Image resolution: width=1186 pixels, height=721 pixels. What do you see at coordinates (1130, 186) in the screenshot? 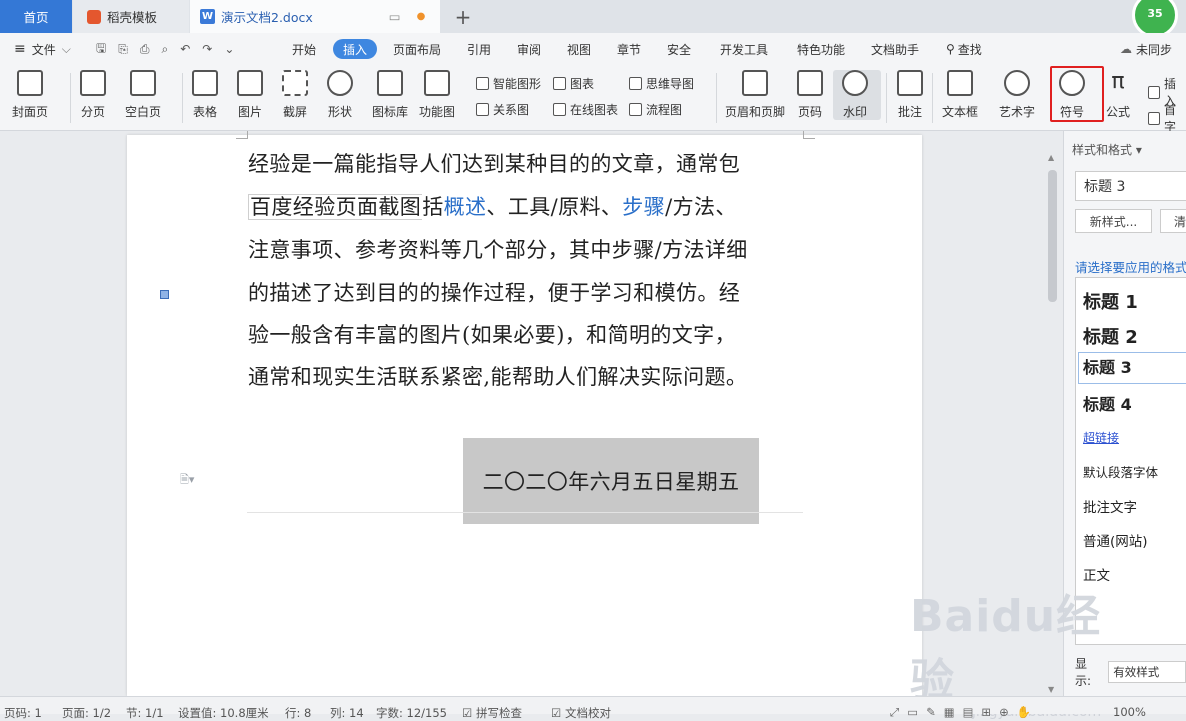
I see `current-style-field: 标题 3` at bounding box center [1130, 186].